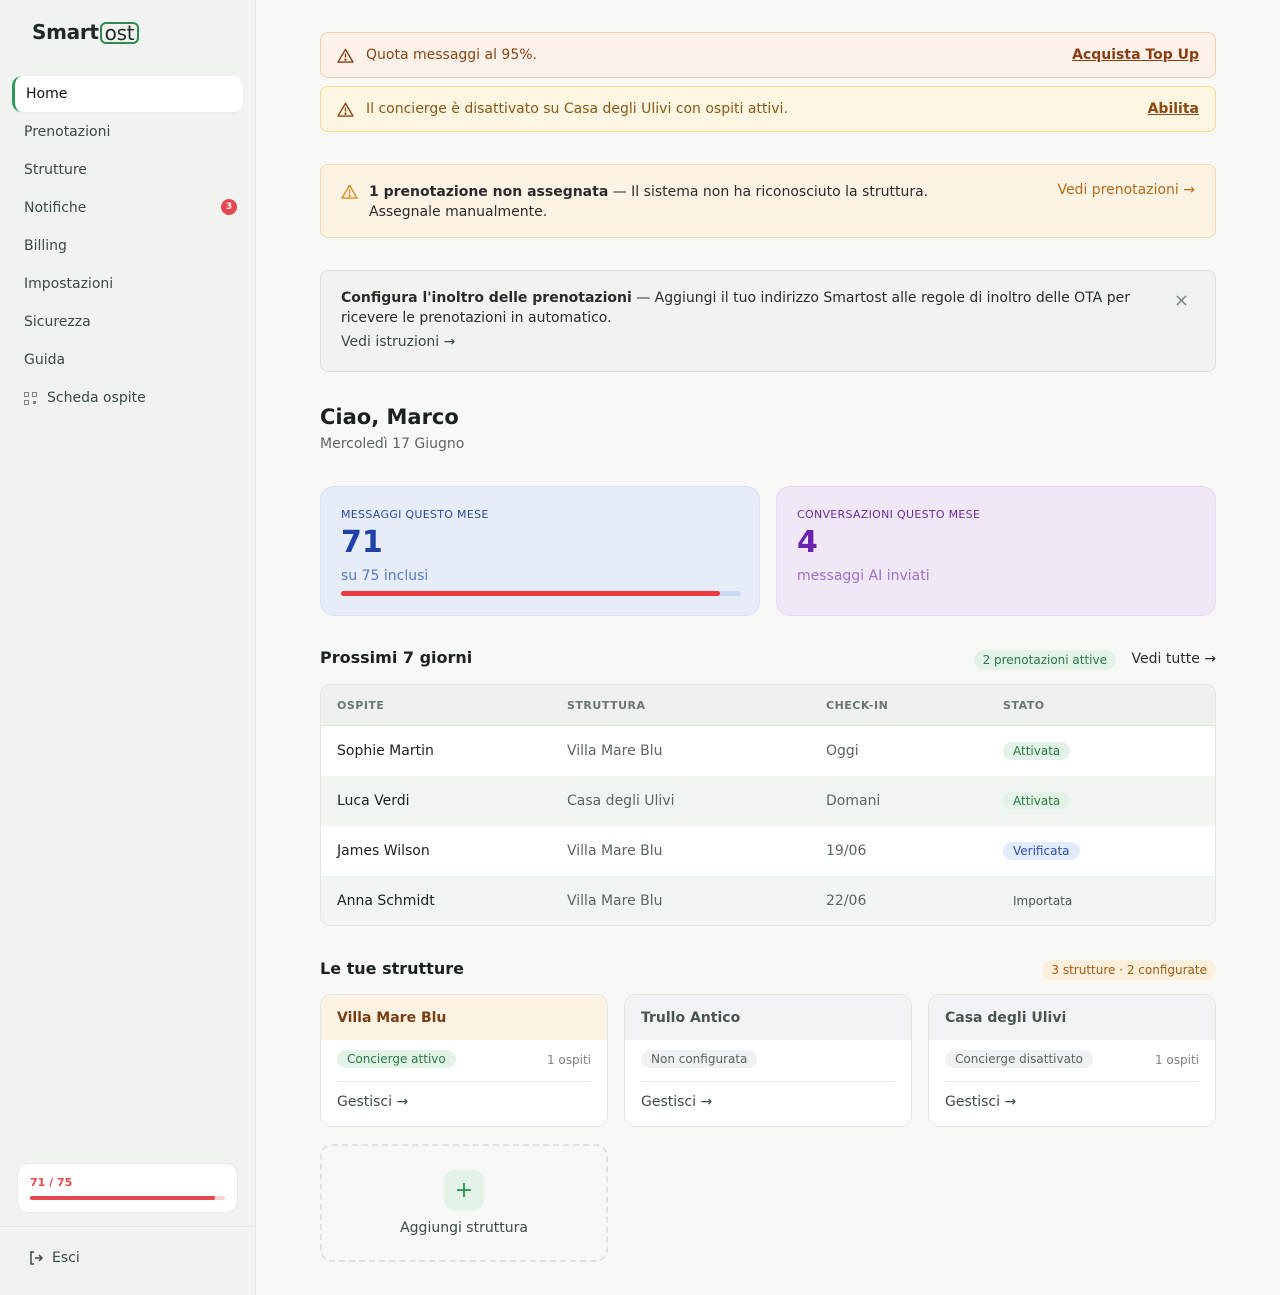  Describe the element at coordinates (30, 398) in the screenshot. I see `qr-code-icon` at that location.